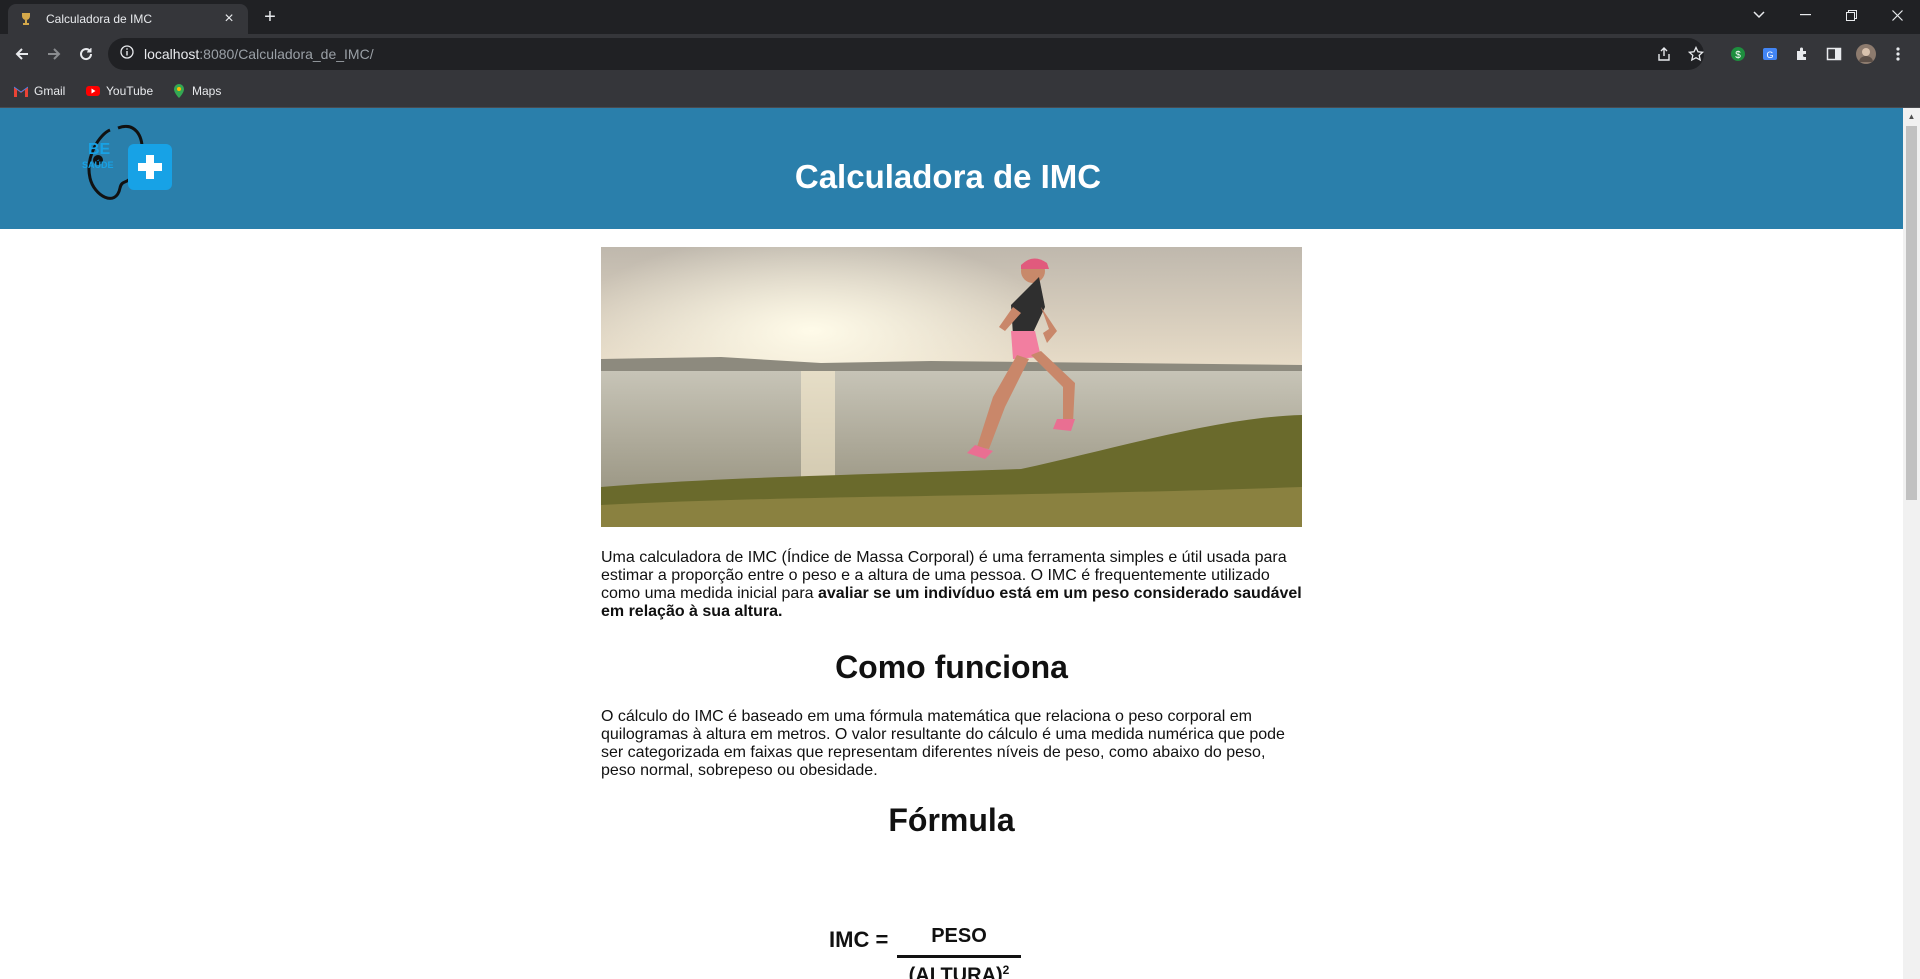 The height and width of the screenshot is (979, 1920). I want to click on formula-denominator: (ALTURA)2, so click(959, 971).